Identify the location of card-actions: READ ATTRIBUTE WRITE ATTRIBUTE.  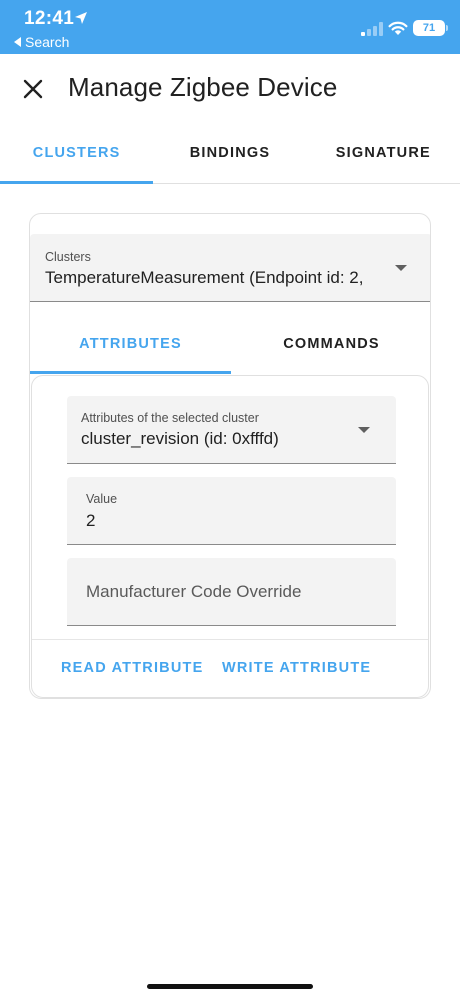
(230, 668).